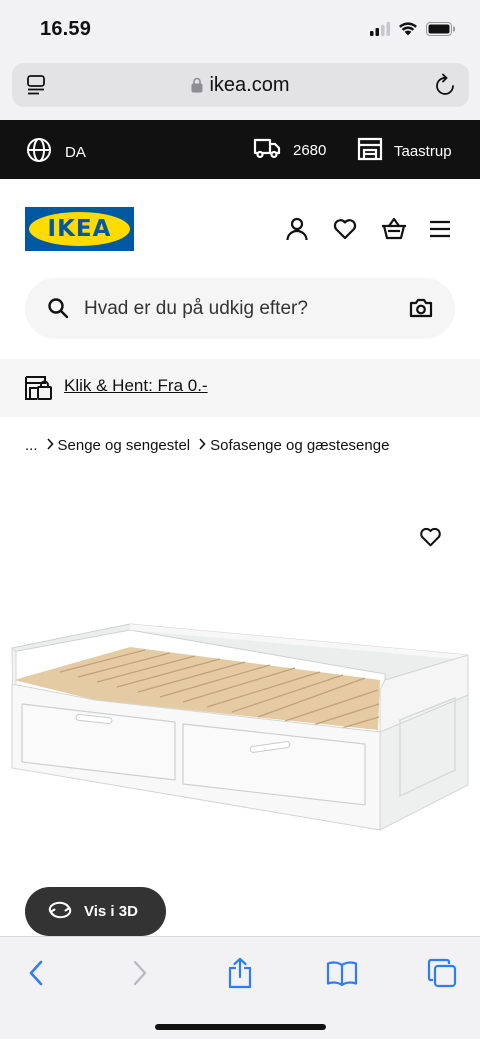 This screenshot has height=1039, width=480. I want to click on lock-icon, so click(197, 85).